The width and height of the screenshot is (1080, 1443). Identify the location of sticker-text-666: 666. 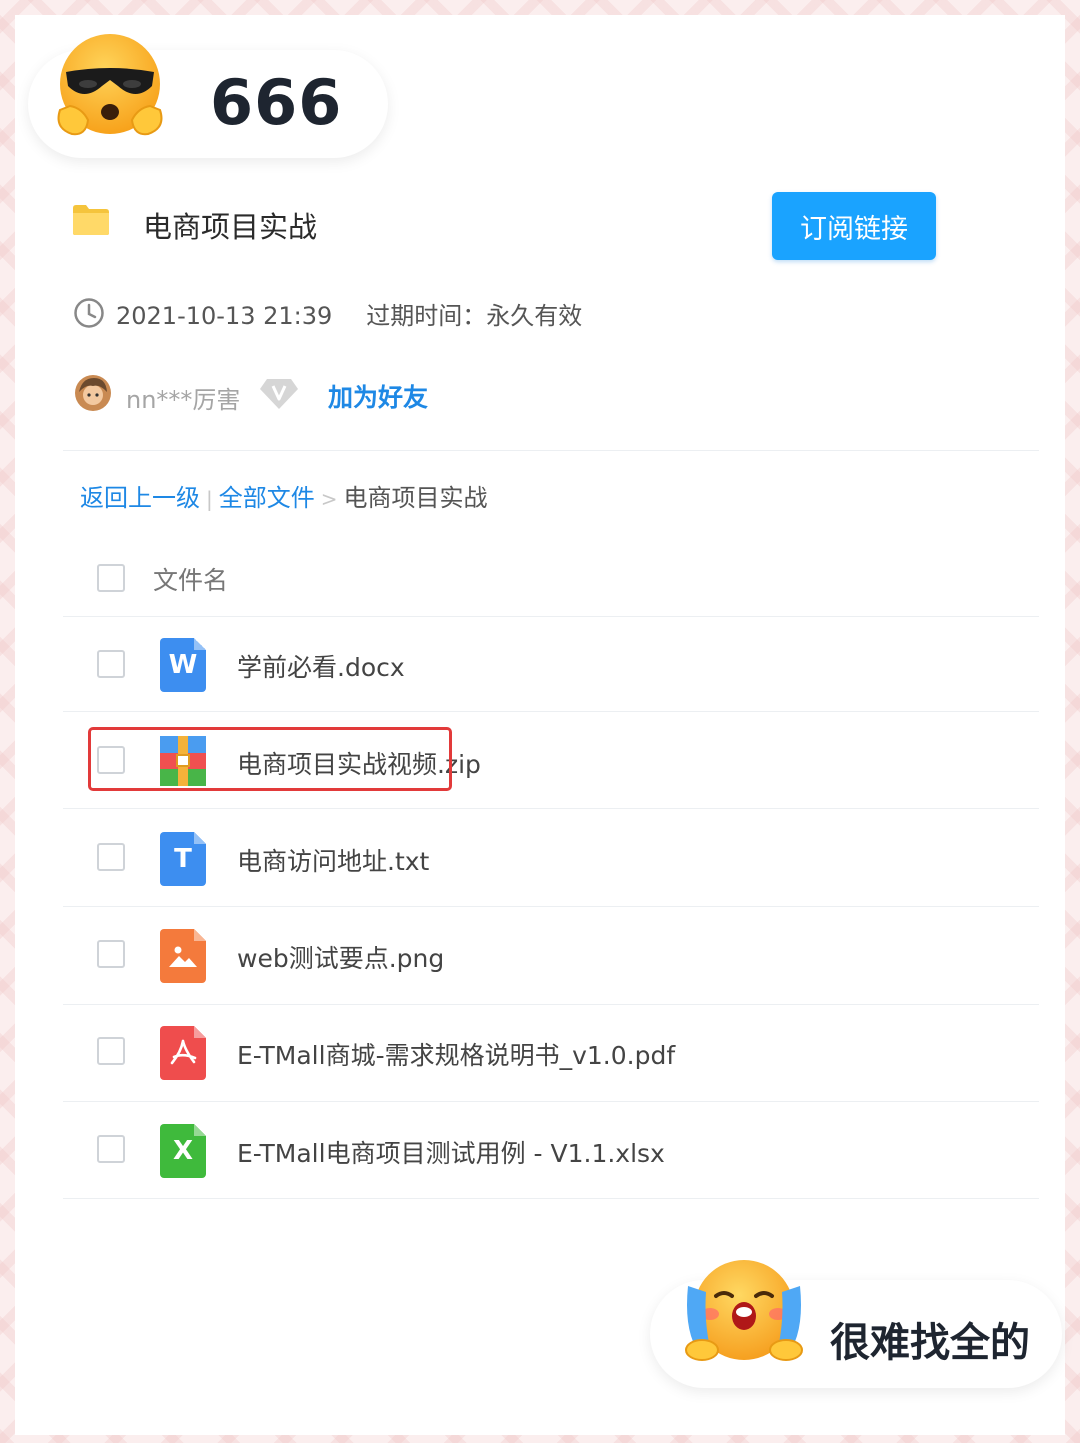
(276, 102).